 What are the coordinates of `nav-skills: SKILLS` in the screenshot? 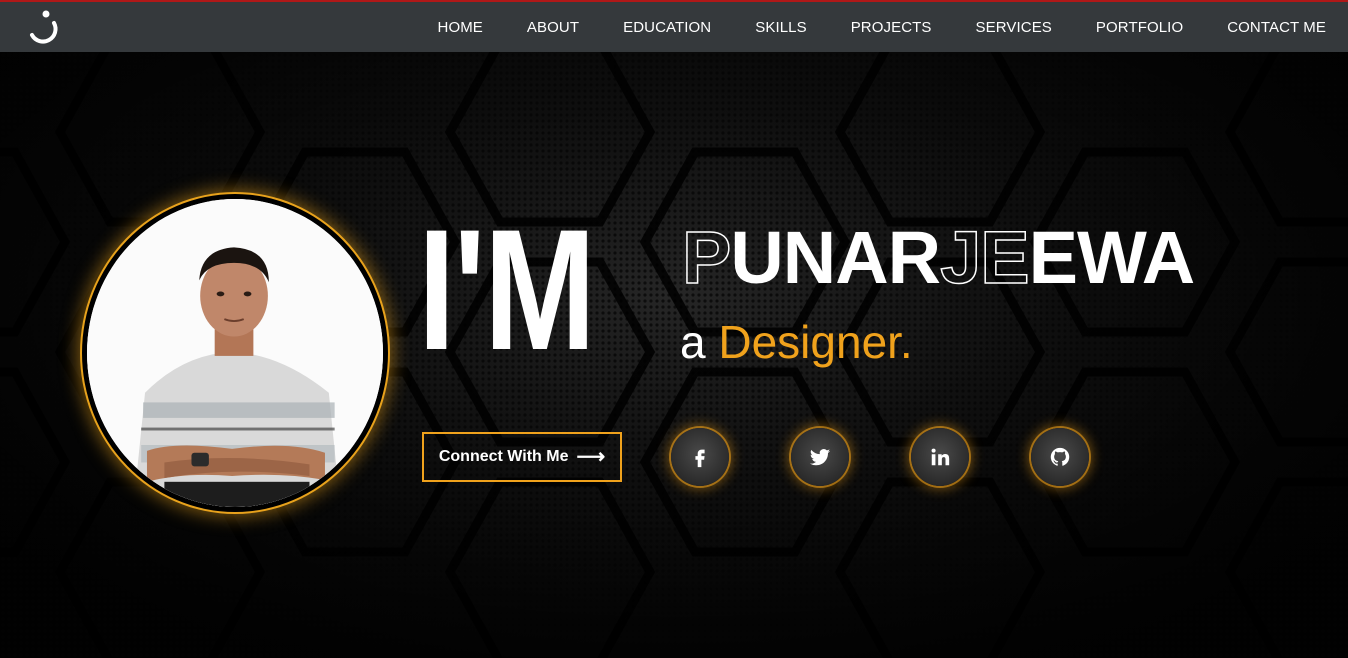 It's located at (780, 27).